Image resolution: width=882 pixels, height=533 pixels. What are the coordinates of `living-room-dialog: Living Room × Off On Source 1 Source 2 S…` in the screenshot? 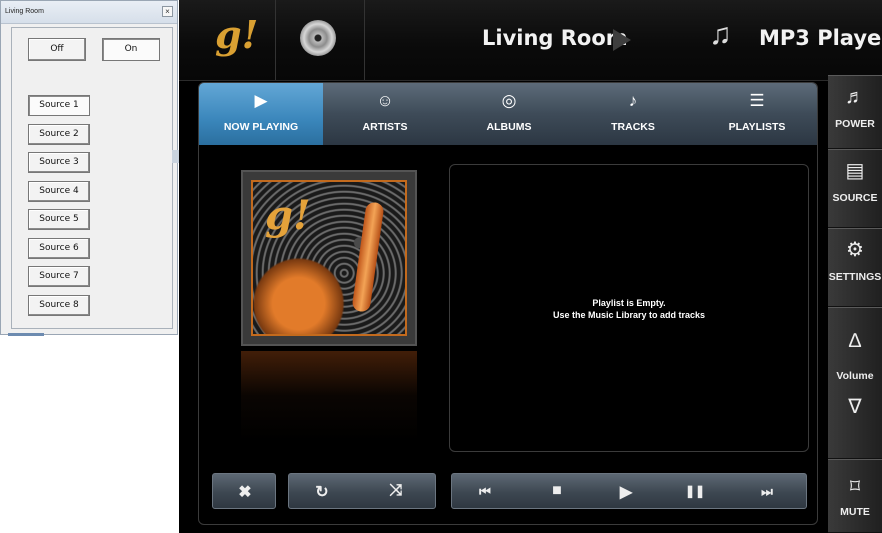 It's located at (89, 167).